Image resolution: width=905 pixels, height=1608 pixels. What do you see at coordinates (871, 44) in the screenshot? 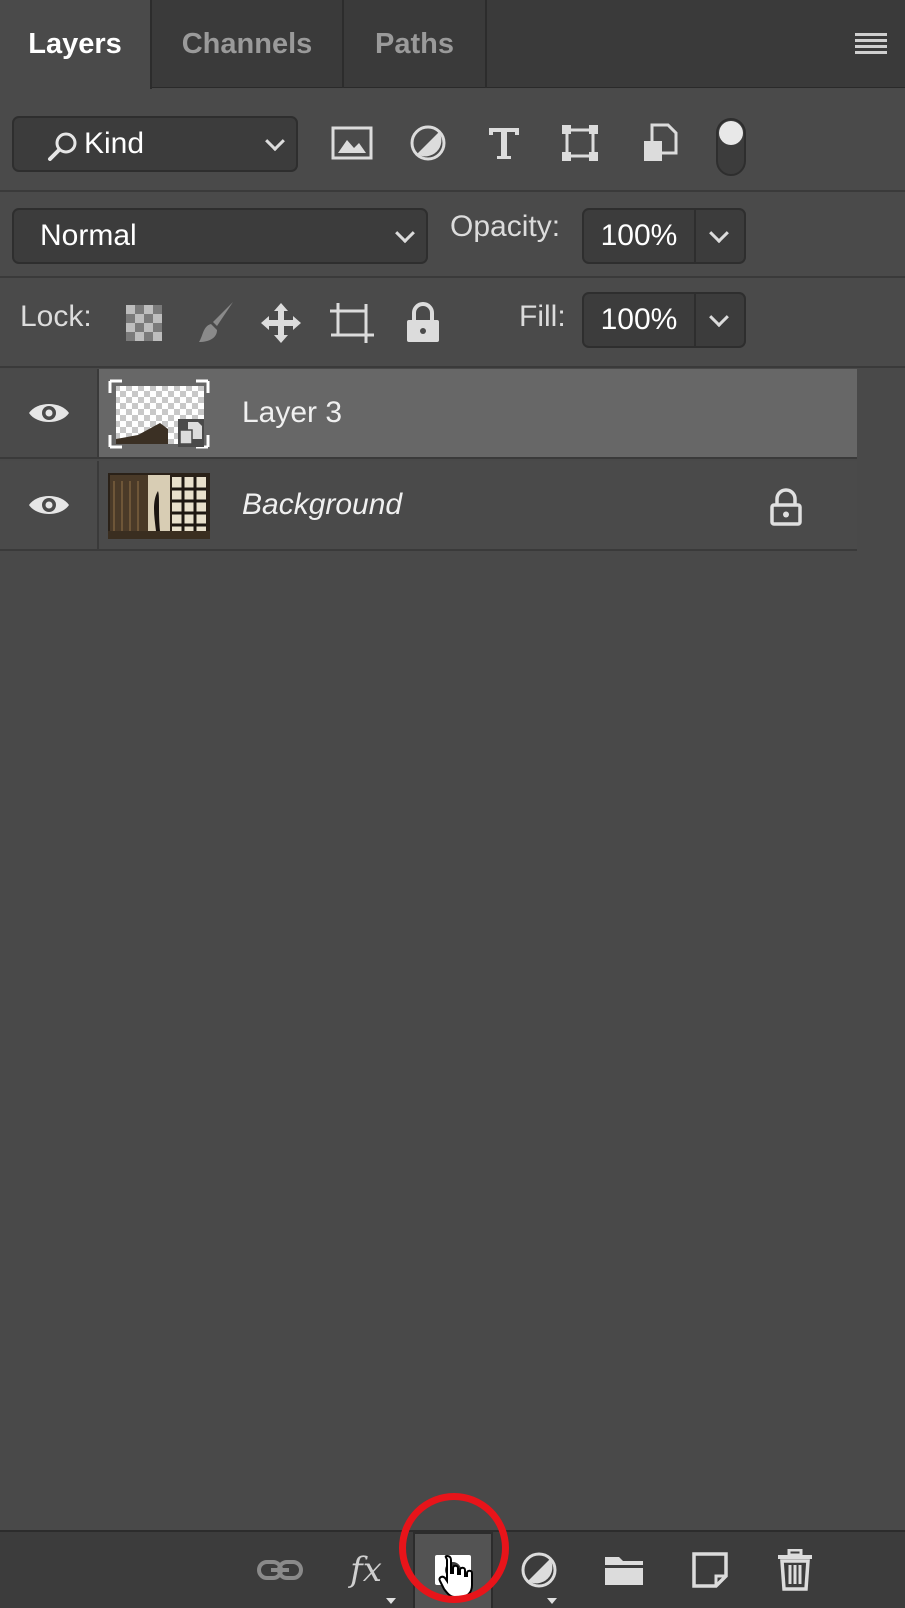
I see `panel-menu-icon` at bounding box center [871, 44].